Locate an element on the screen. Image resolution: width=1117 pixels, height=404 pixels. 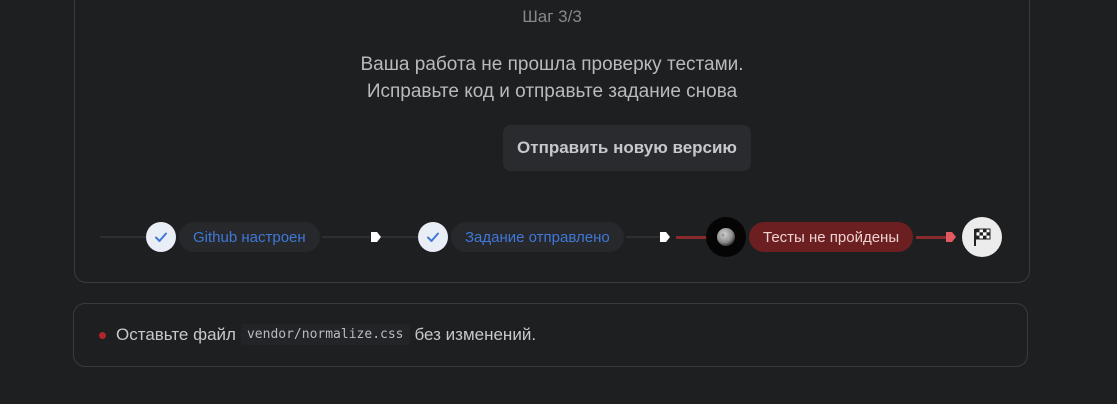
step-arrow-failed-icon is located at coordinates (951, 237).